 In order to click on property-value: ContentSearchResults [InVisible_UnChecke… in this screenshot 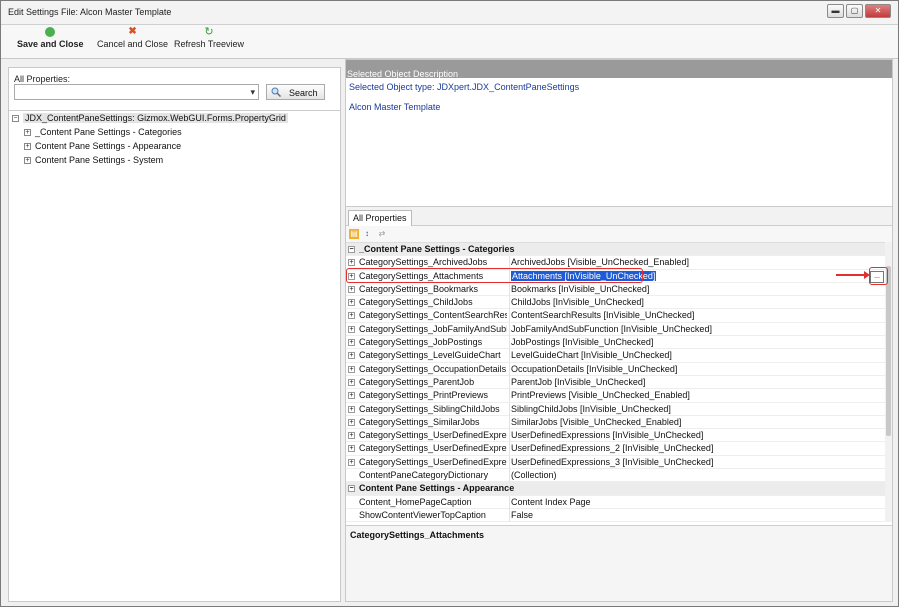, I will do `click(602, 316)`.